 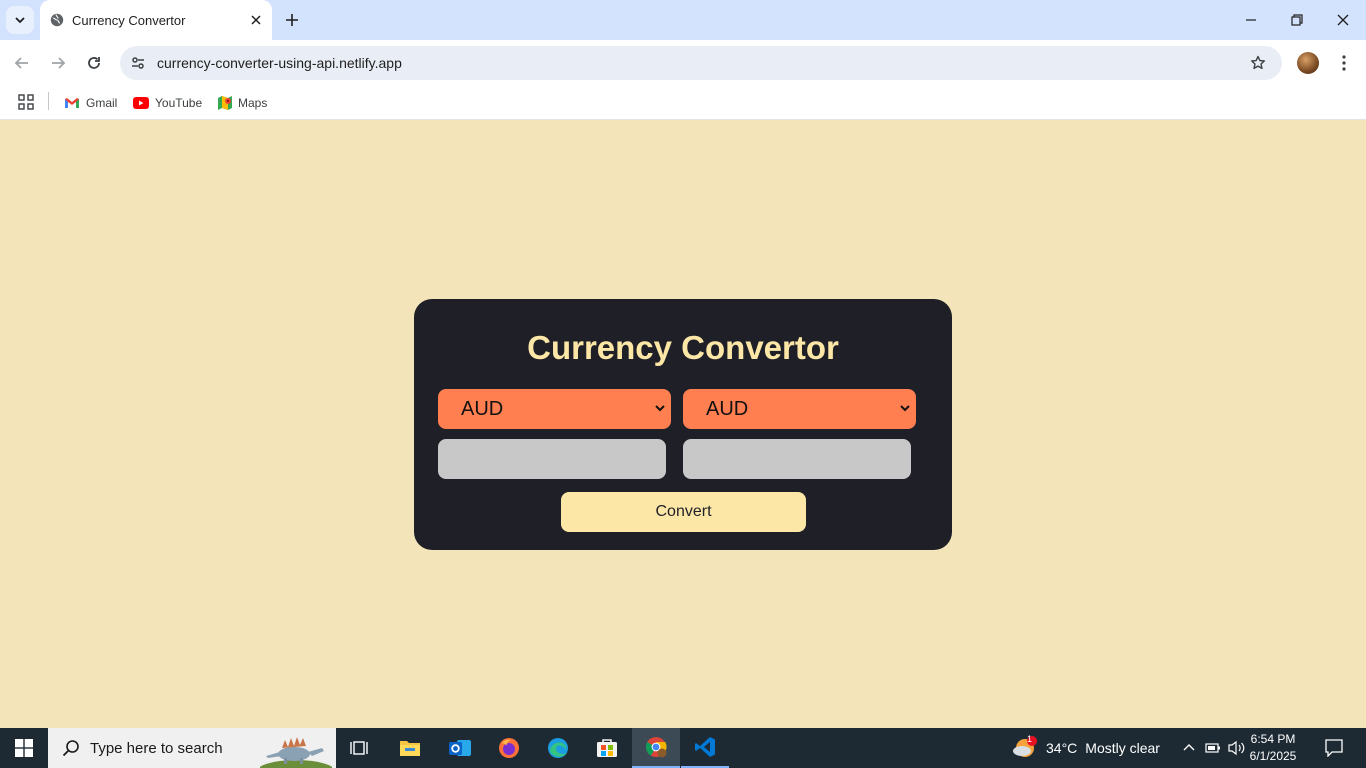 I want to click on edge-icon, so click(x=558, y=748).